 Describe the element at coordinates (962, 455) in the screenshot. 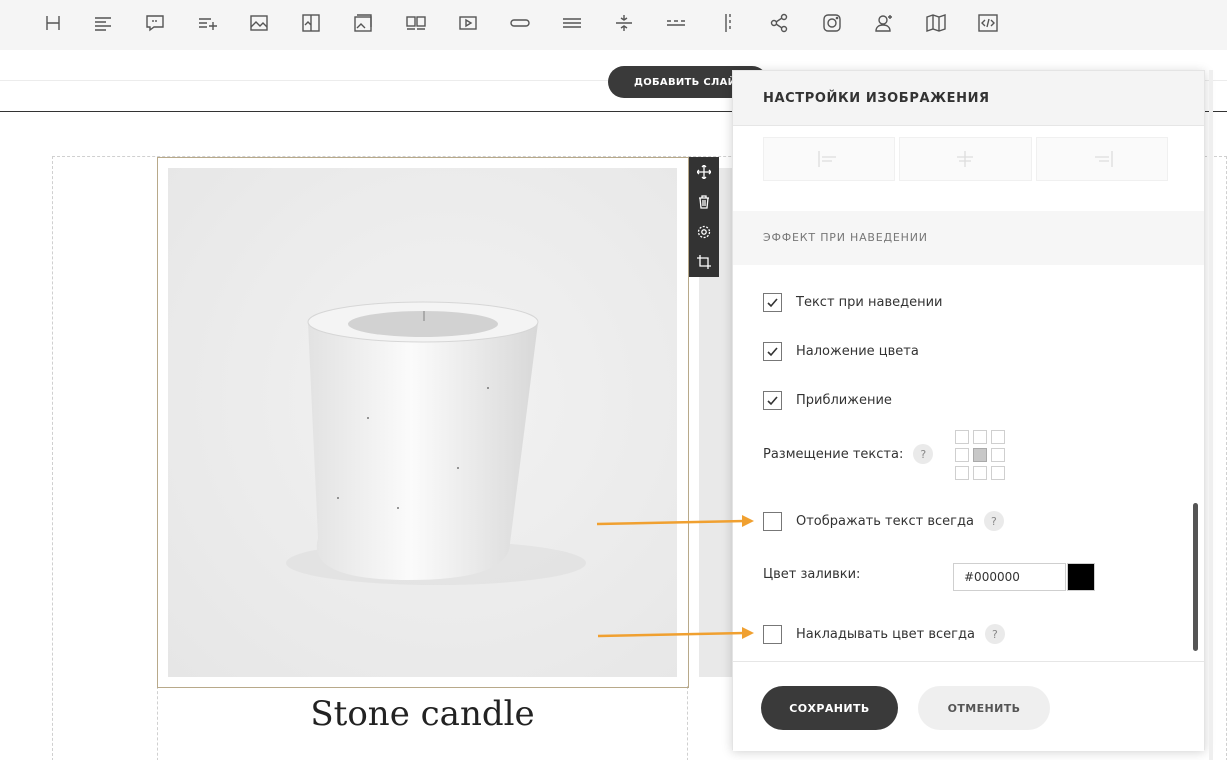

I see `position-middle-left` at that location.